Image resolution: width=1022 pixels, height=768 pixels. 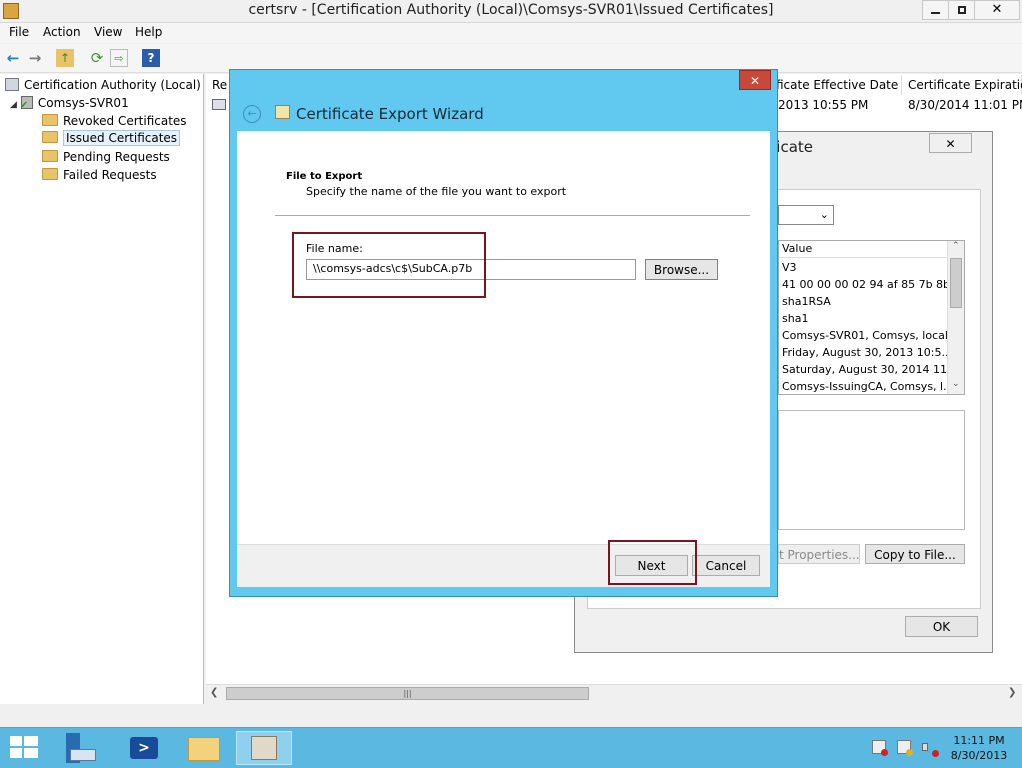 I want to click on cell-expiration: 8/30/2014 11:01 PM, so click(x=965, y=105).